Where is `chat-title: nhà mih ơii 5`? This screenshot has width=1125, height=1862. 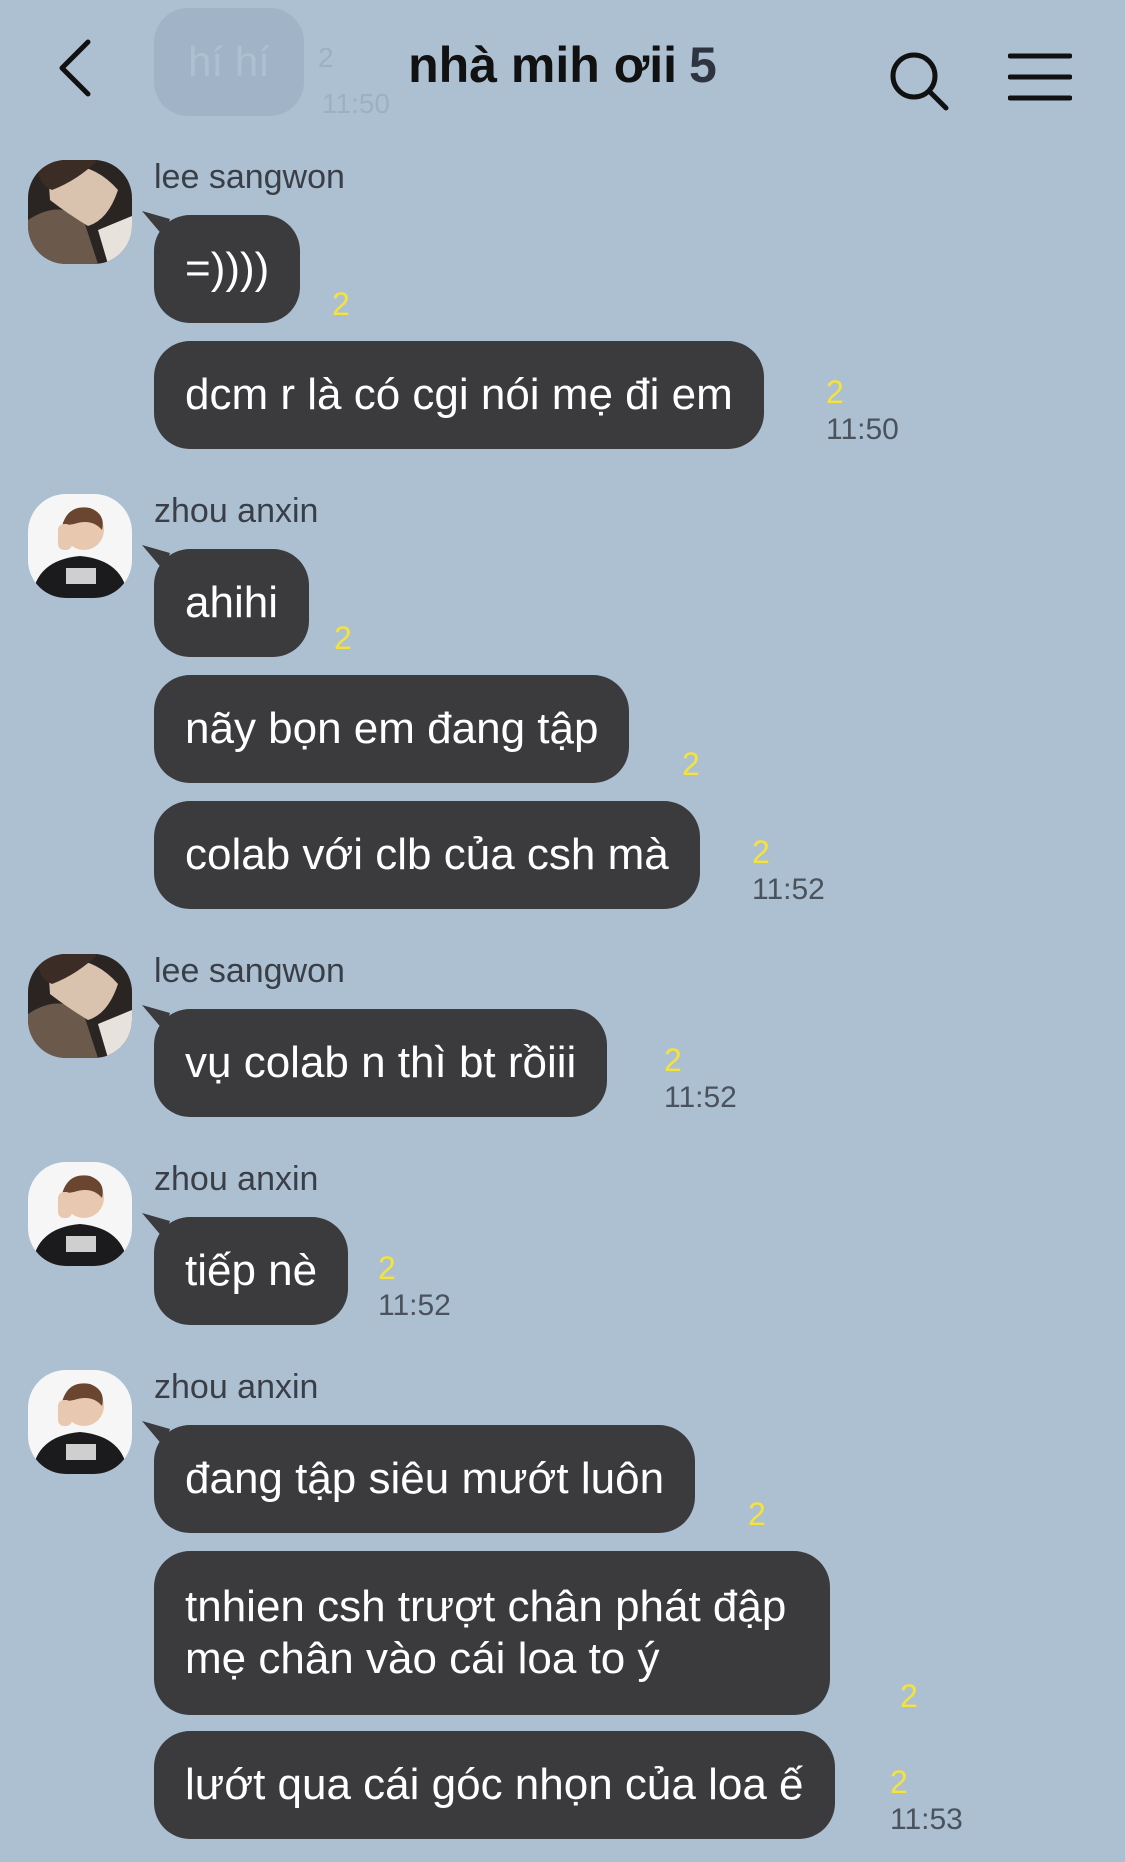
chat-title: nhà mih ơii 5 is located at coordinates (562, 65).